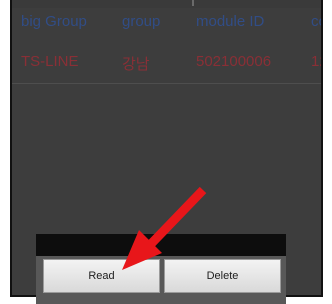 The height and width of the screenshot is (304, 332). Describe the element at coordinates (234, 61) in the screenshot. I see `cell-module-id: 502100006` at that location.